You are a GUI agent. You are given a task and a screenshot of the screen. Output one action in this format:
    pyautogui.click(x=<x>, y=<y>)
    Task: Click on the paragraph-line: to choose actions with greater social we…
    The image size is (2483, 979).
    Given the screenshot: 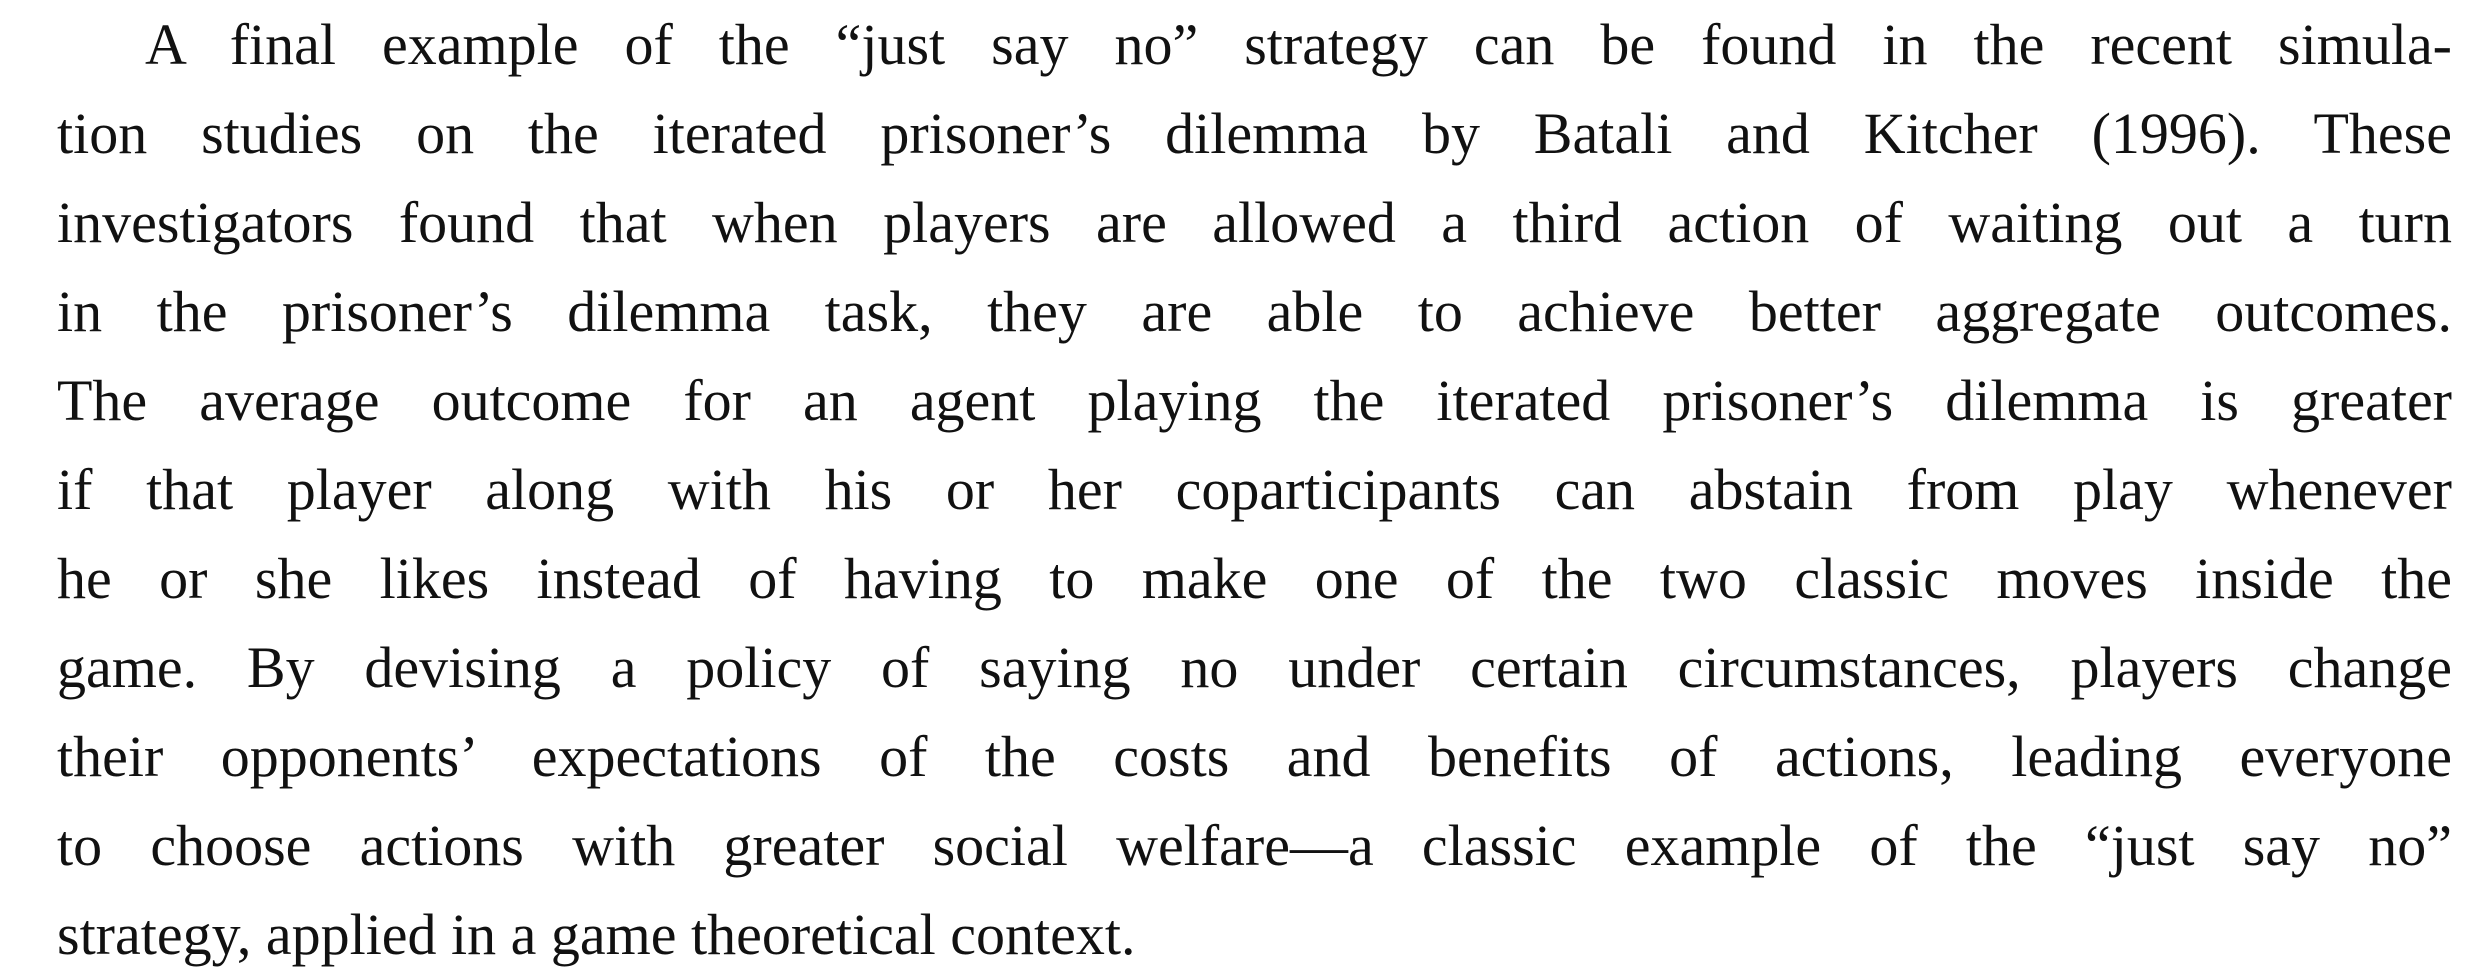 What is the action you would take?
    pyautogui.click(x=1254, y=845)
    